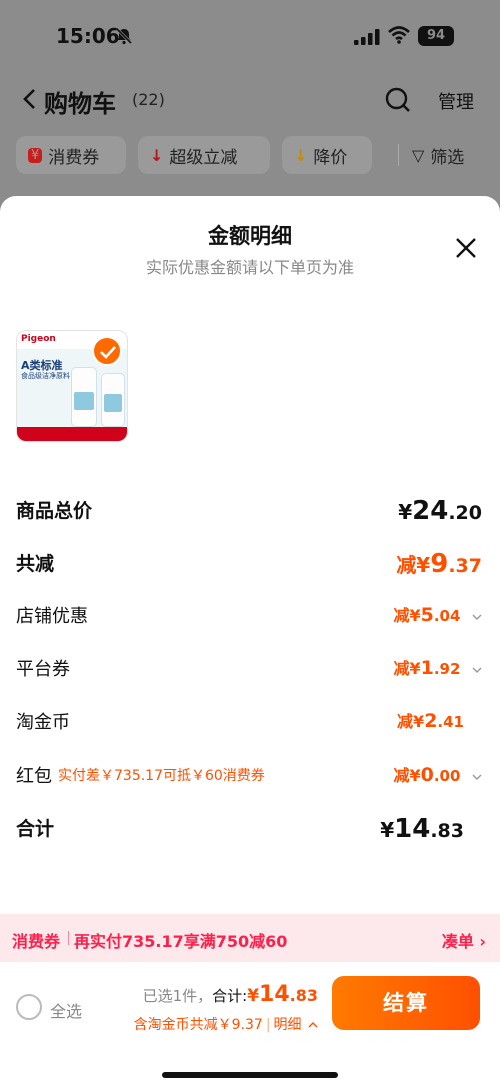 This screenshot has width=500, height=1085. Describe the element at coordinates (464, 940) in the screenshot. I see `add-items-link: 凑单 ›` at that location.